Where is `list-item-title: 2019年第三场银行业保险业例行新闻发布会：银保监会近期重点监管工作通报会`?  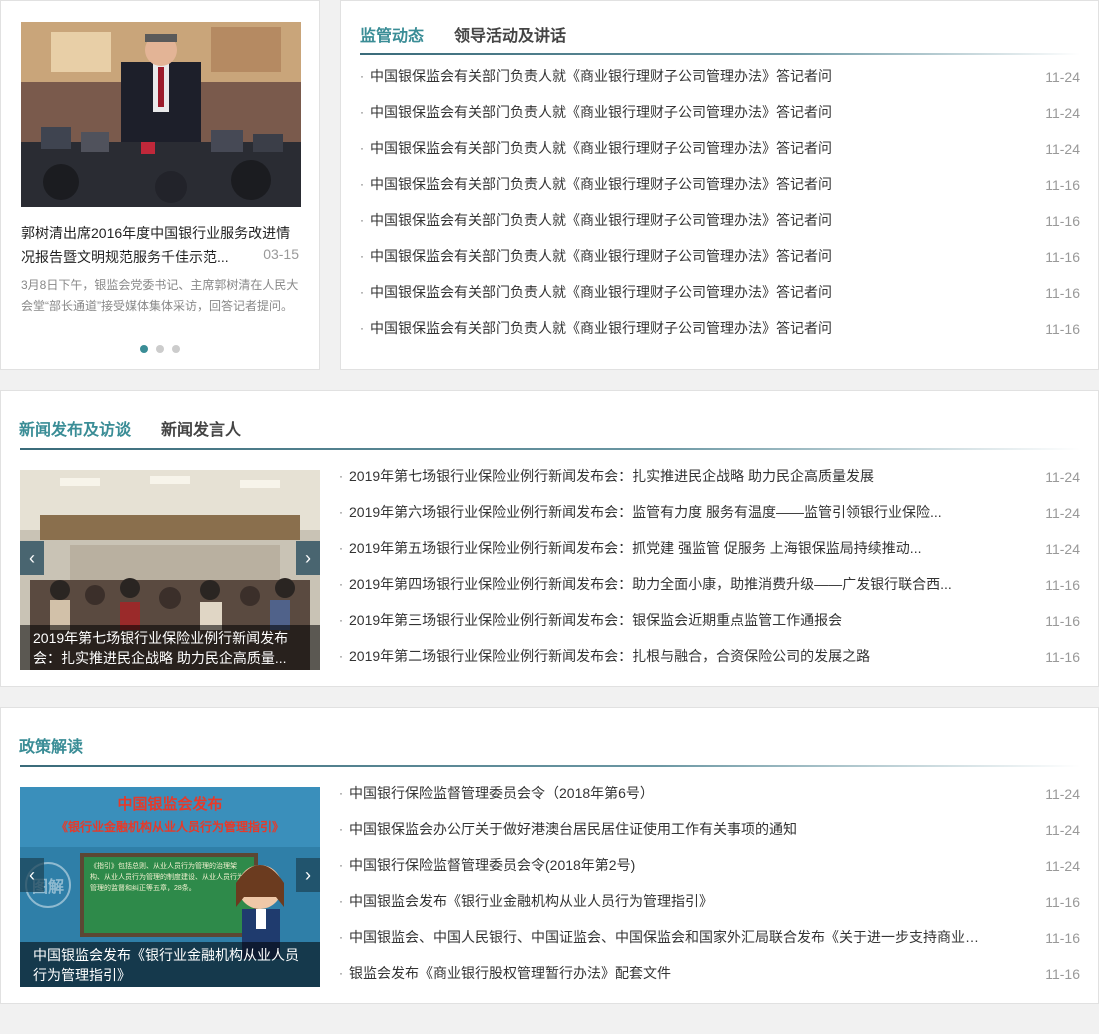 list-item-title: 2019年第三场银行业保险业例行新闻发布会：银保监会近期重点监管工作通报会 is located at coordinates (669, 620).